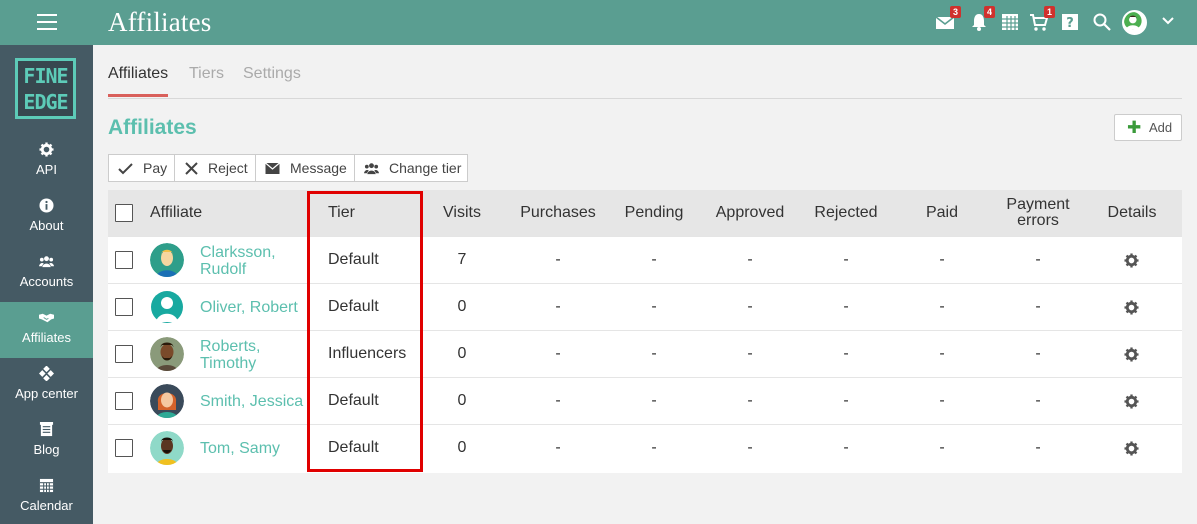  Describe the element at coordinates (167, 401) in the screenshot. I see `avatar` at that location.